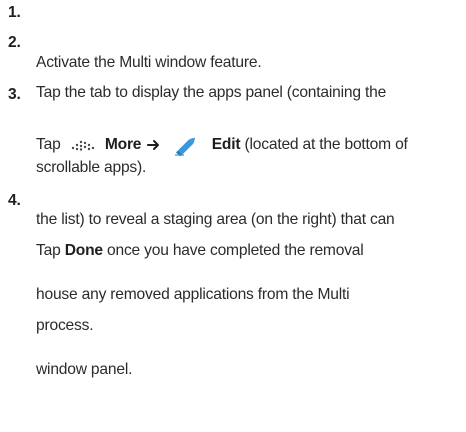 The image size is (466, 432). Describe the element at coordinates (187, 145) in the screenshot. I see `pencil-edit-icon` at that location.